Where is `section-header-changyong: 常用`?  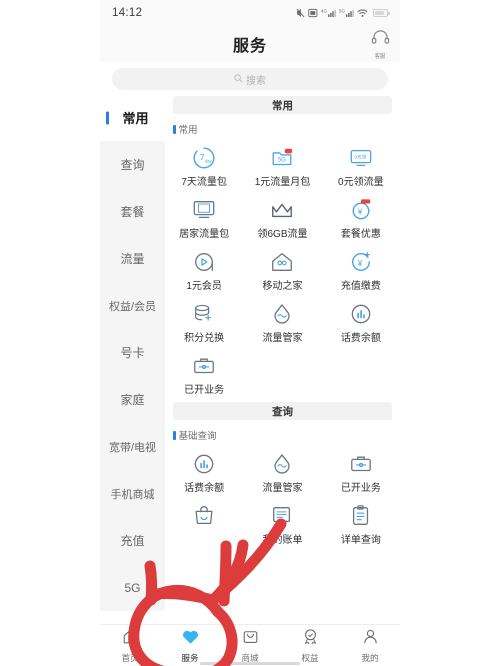 section-header-changyong: 常用 is located at coordinates (282, 129).